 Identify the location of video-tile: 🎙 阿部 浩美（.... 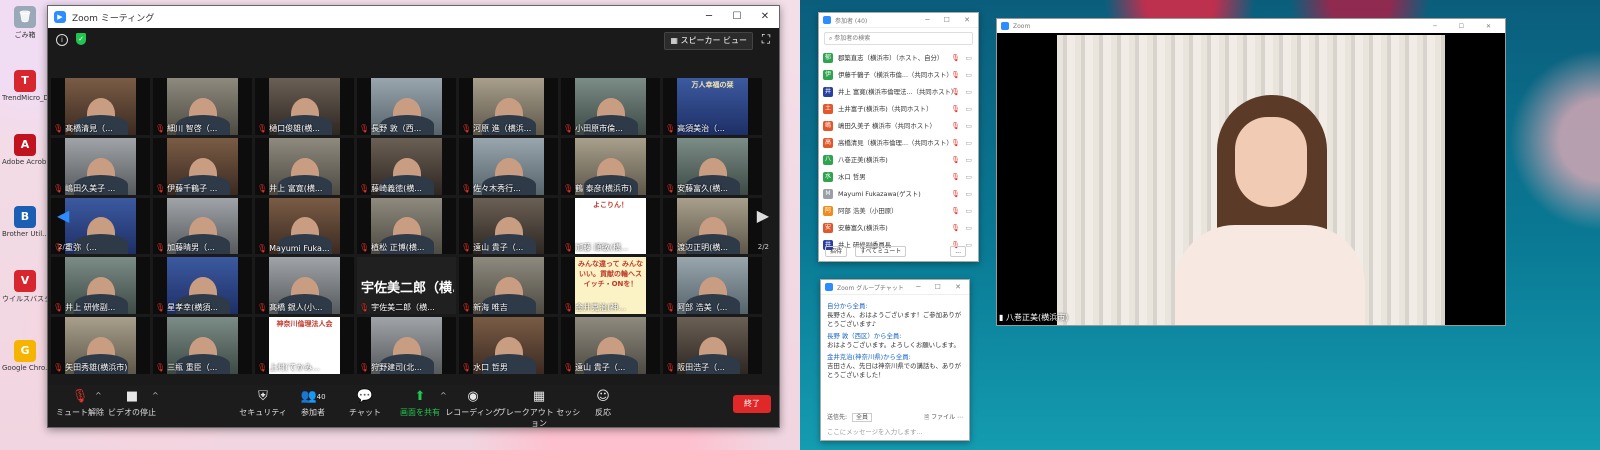
(712, 286).